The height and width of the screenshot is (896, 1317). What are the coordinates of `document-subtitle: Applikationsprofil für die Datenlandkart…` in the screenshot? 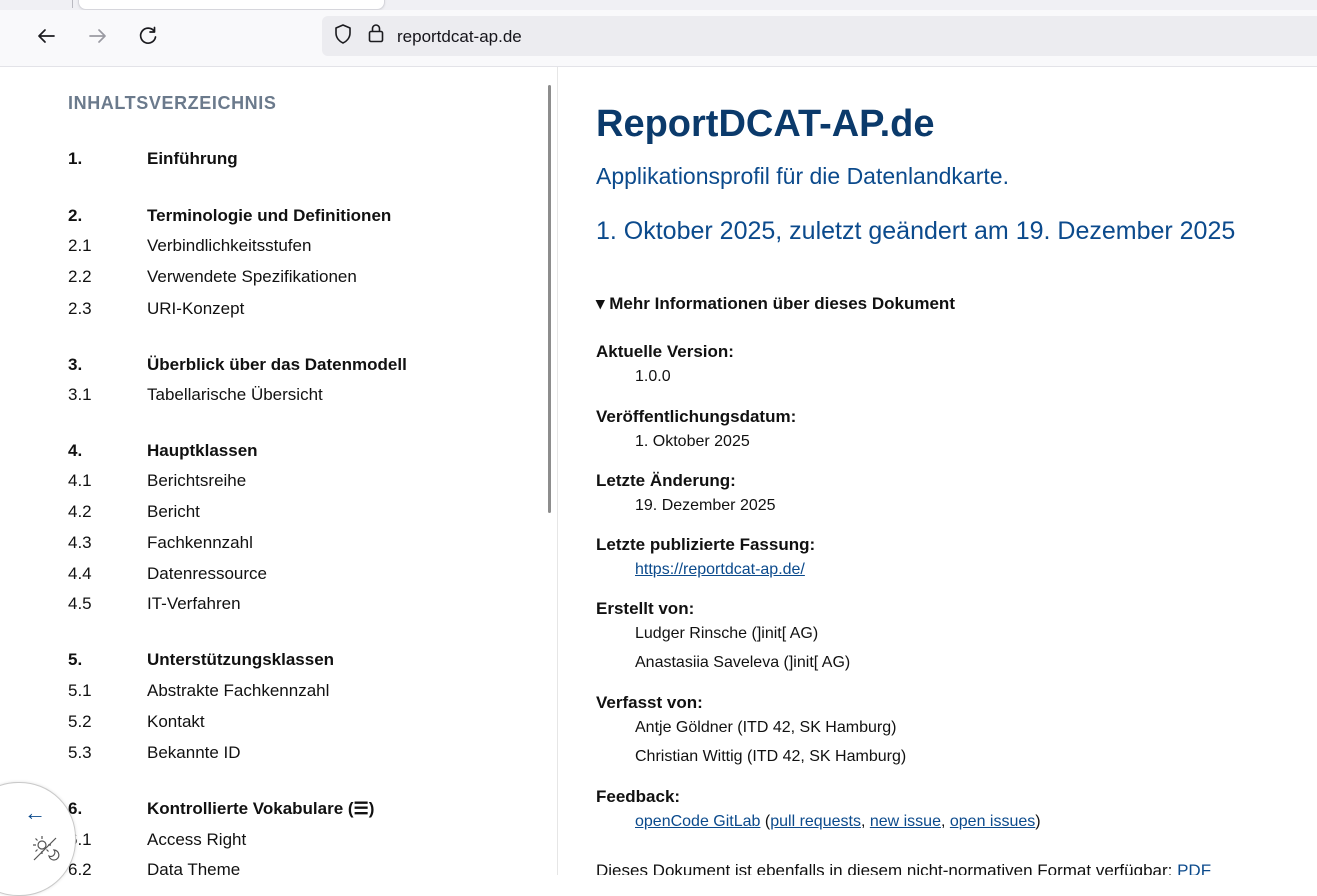 It's located at (802, 176).